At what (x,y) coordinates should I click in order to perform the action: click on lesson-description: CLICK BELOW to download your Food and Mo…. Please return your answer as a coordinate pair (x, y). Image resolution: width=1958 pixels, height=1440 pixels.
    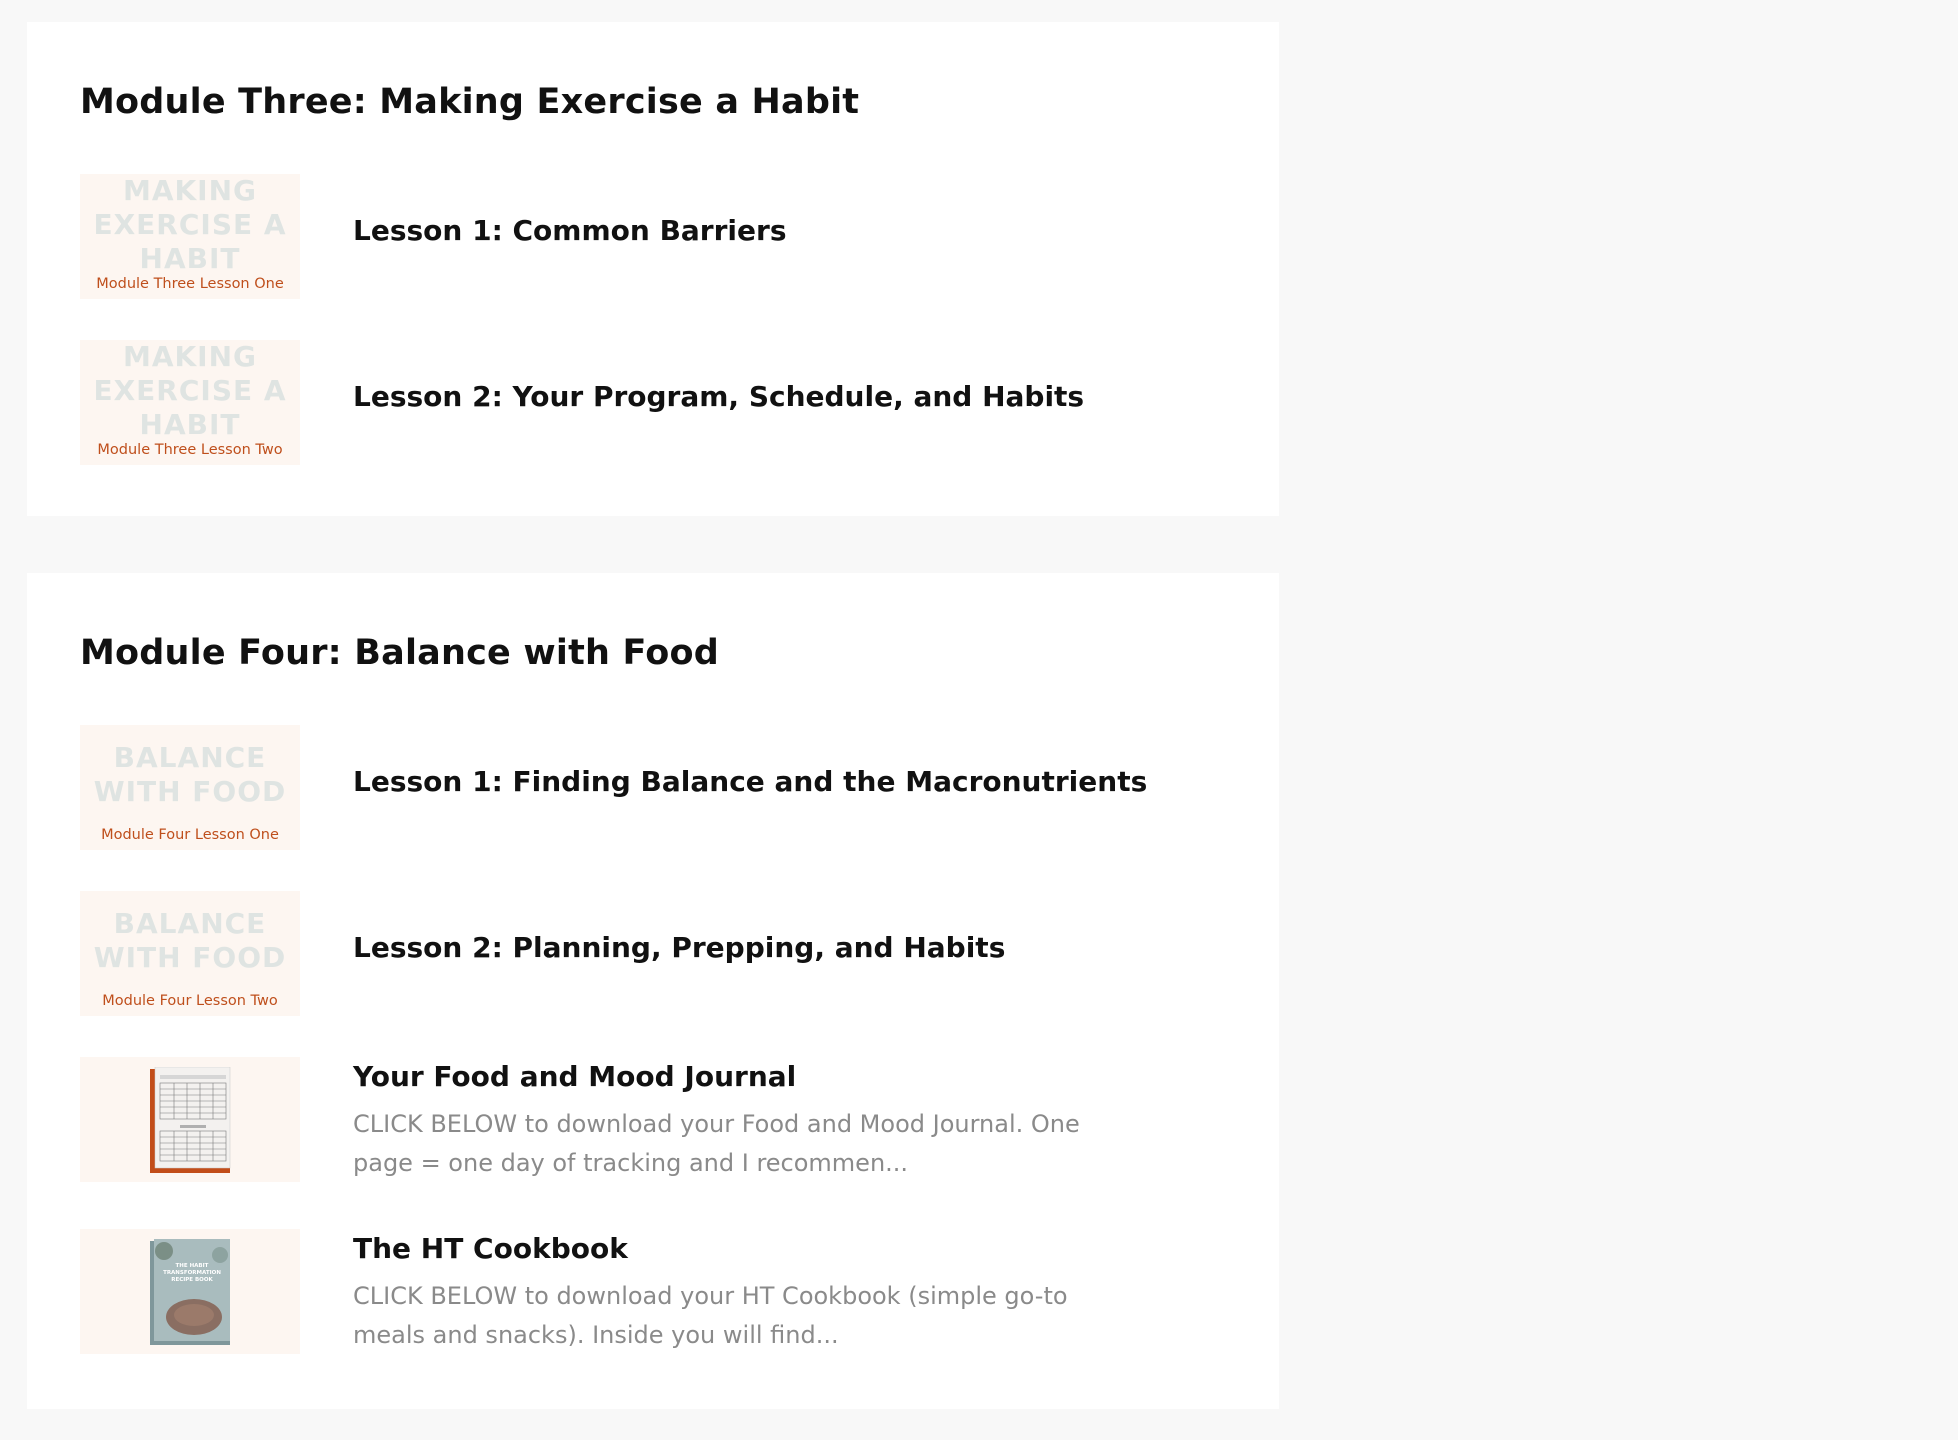
    Looking at the image, I should click on (716, 1143).